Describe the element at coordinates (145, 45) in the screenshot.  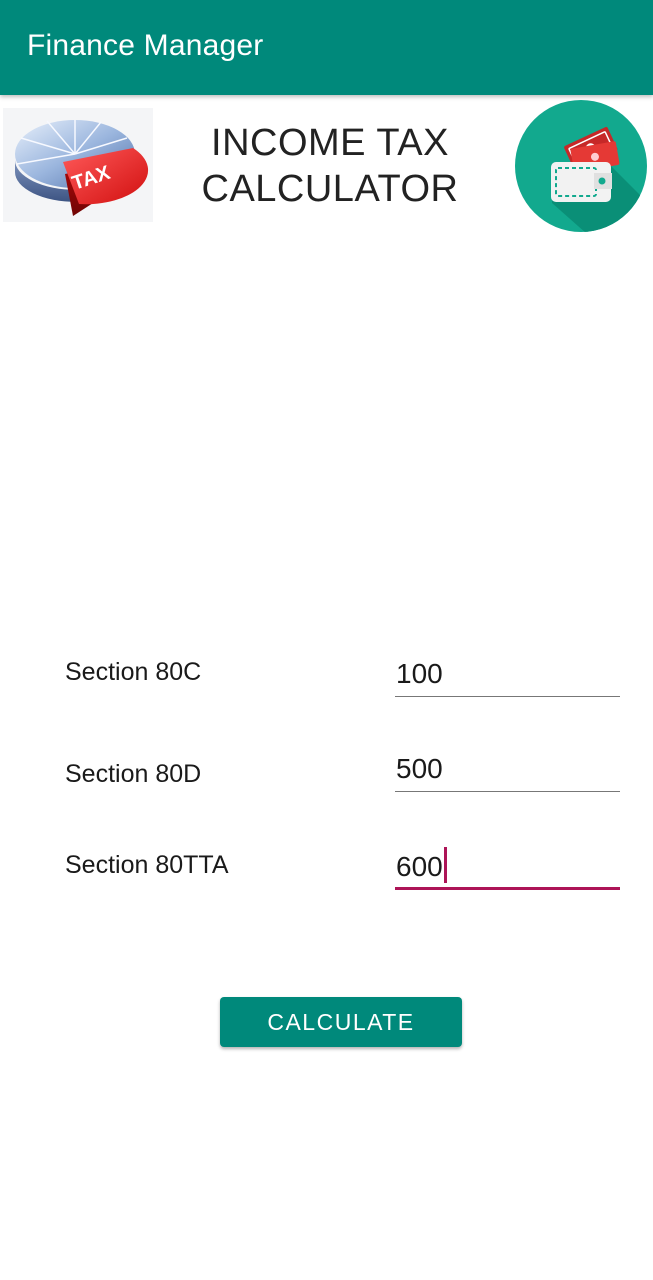
I see `app-title: Finance Manager` at that location.